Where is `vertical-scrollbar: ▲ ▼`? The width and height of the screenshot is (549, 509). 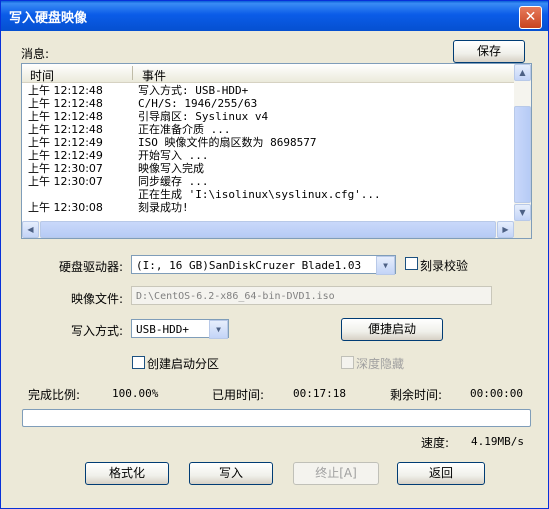 vertical-scrollbar: ▲ ▼ is located at coordinates (522, 142).